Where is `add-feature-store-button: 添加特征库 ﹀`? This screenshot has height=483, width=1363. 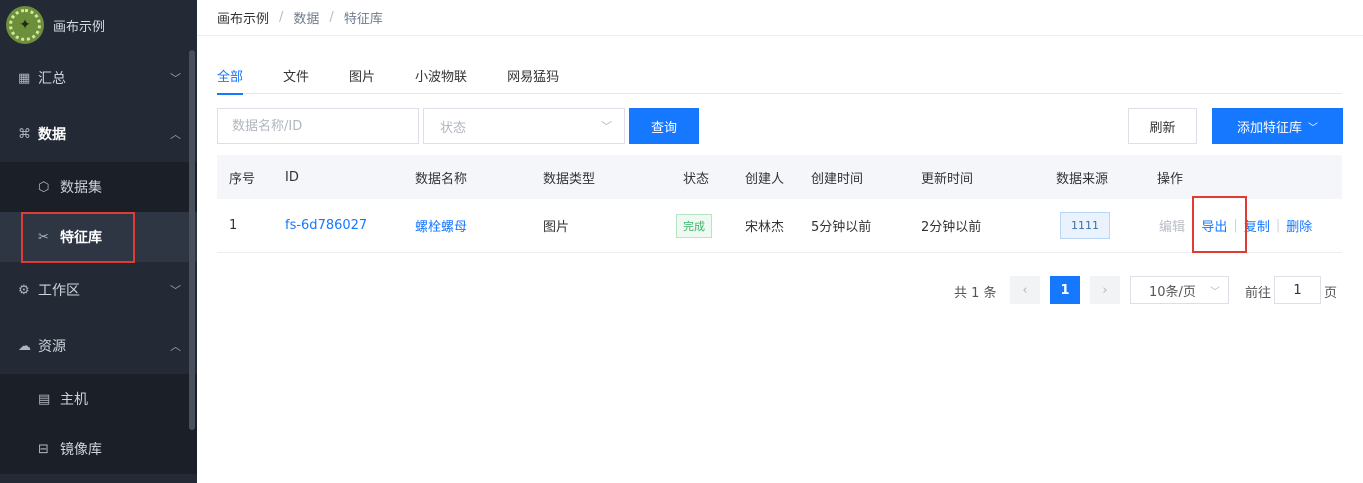 add-feature-store-button: 添加特征库 ﹀ is located at coordinates (1277, 126).